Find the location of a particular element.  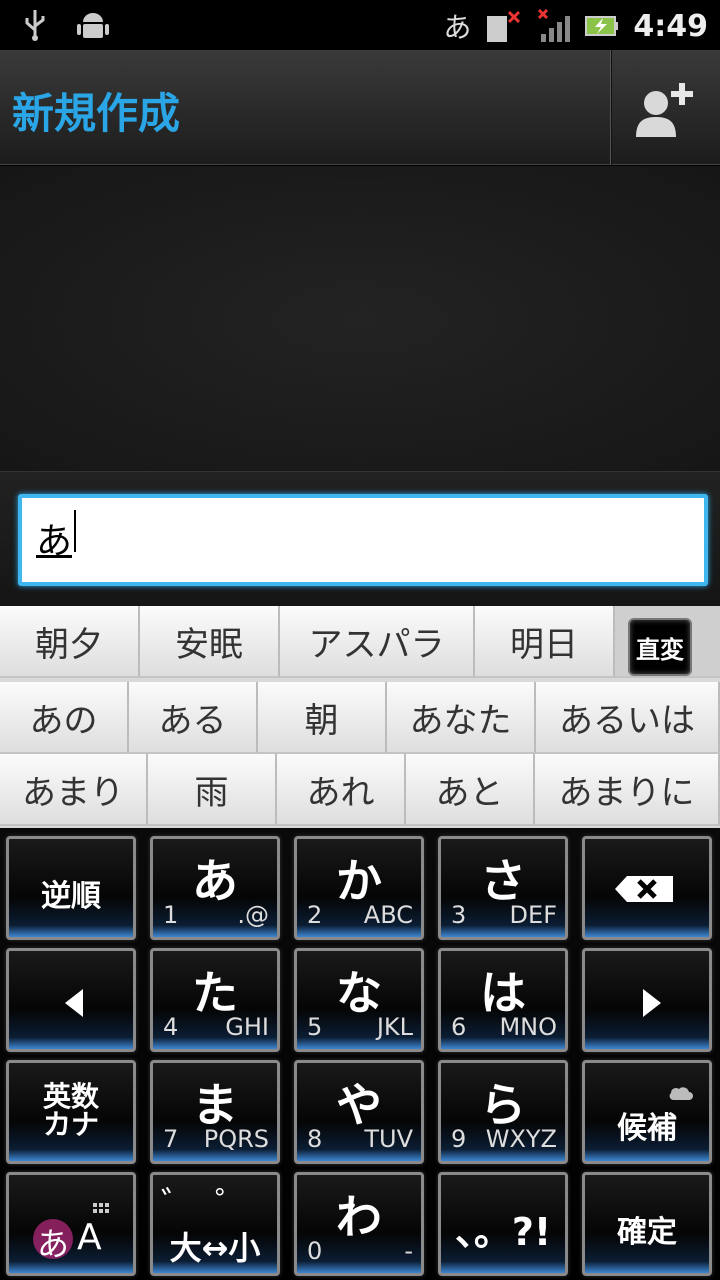

cursor-right-key is located at coordinates (647, 1000).